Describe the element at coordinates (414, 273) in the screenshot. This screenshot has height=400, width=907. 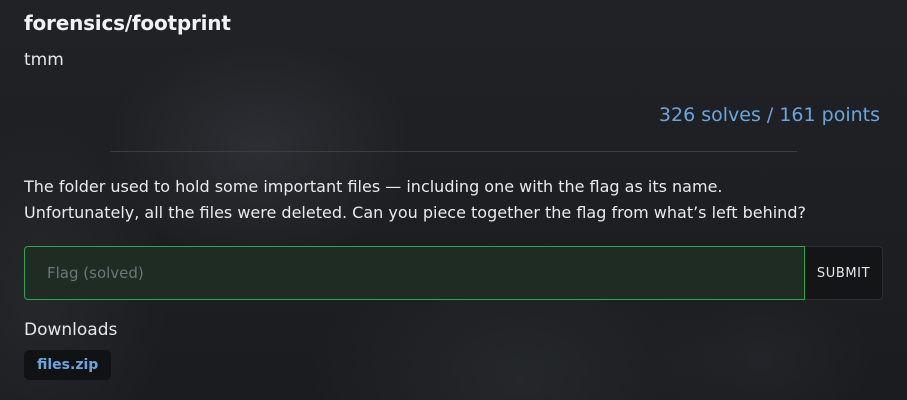
I see `flag-input` at that location.